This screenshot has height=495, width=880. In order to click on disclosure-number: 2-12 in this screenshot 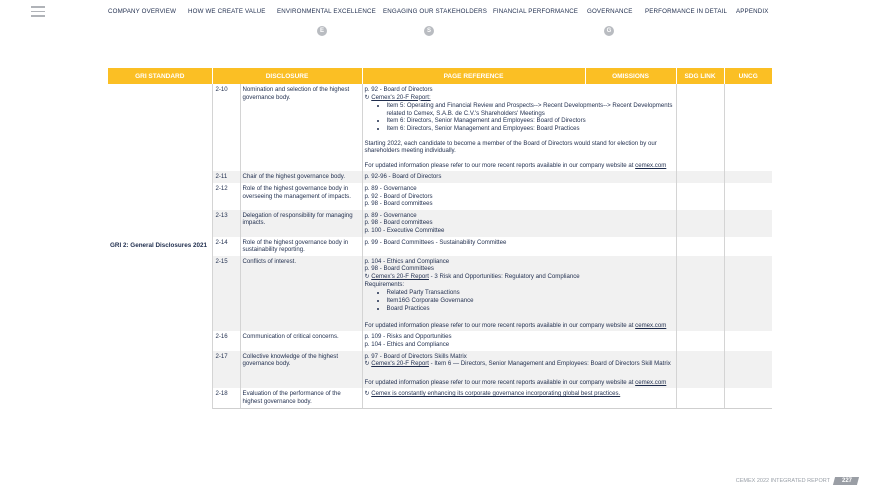, I will do `click(226, 196)`.